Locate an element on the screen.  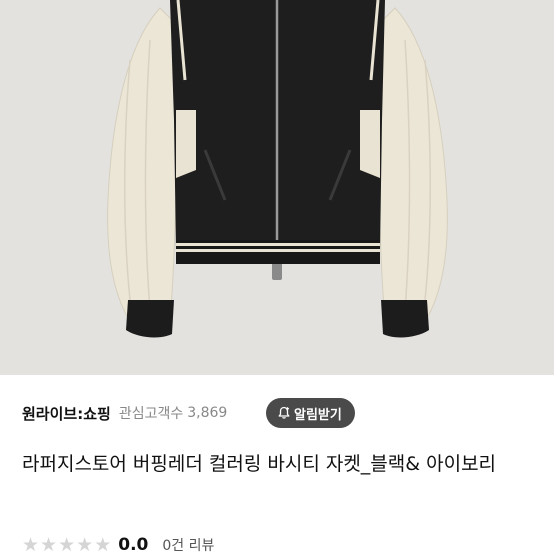
follower-count: 3,869 is located at coordinates (207, 413).